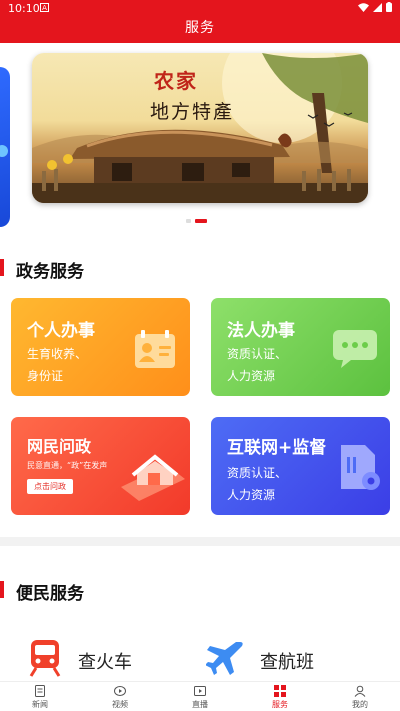  Describe the element at coordinates (200, 269) in the screenshot. I see `section-header-government: 政务服务` at that location.